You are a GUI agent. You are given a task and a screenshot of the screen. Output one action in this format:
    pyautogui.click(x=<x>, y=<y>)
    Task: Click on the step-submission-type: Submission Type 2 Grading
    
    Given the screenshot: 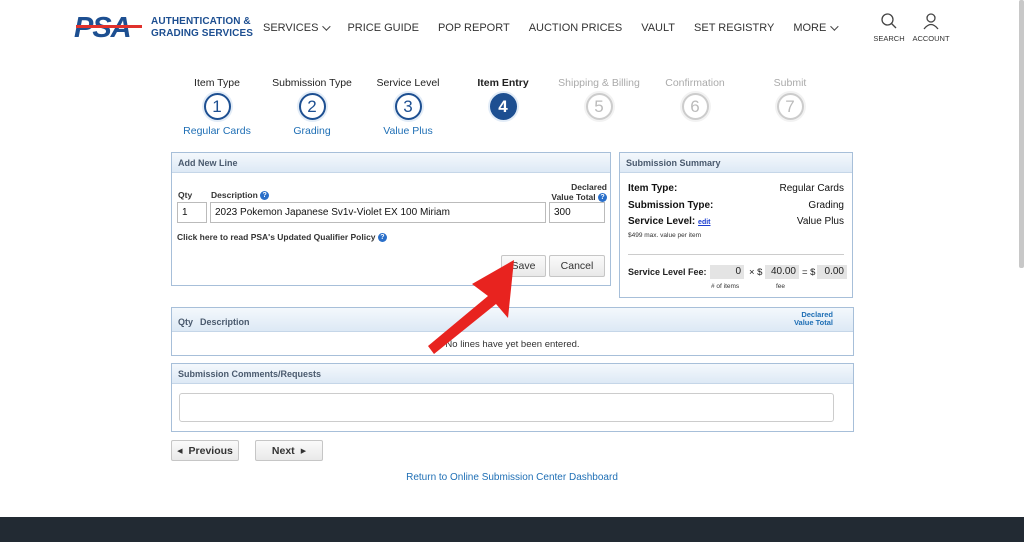 What is the action you would take?
    pyautogui.click(x=312, y=107)
    